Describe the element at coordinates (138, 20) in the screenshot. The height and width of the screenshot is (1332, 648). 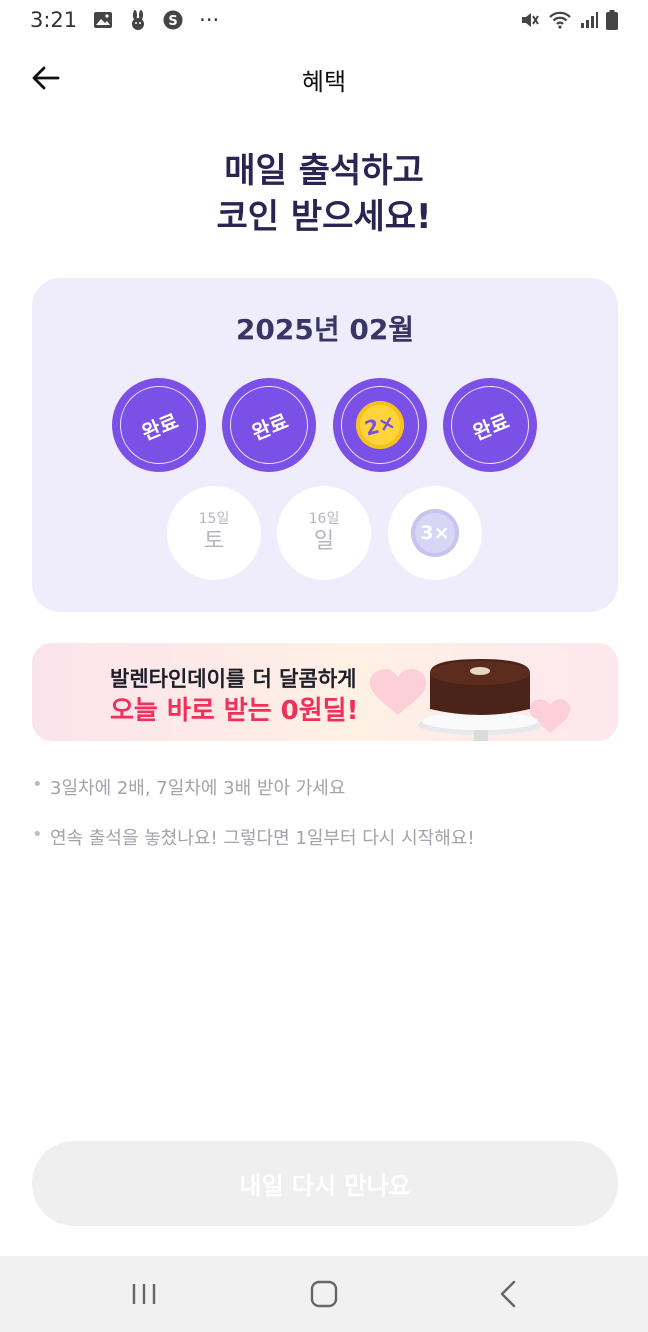
I see `rabbit-app-icon` at that location.